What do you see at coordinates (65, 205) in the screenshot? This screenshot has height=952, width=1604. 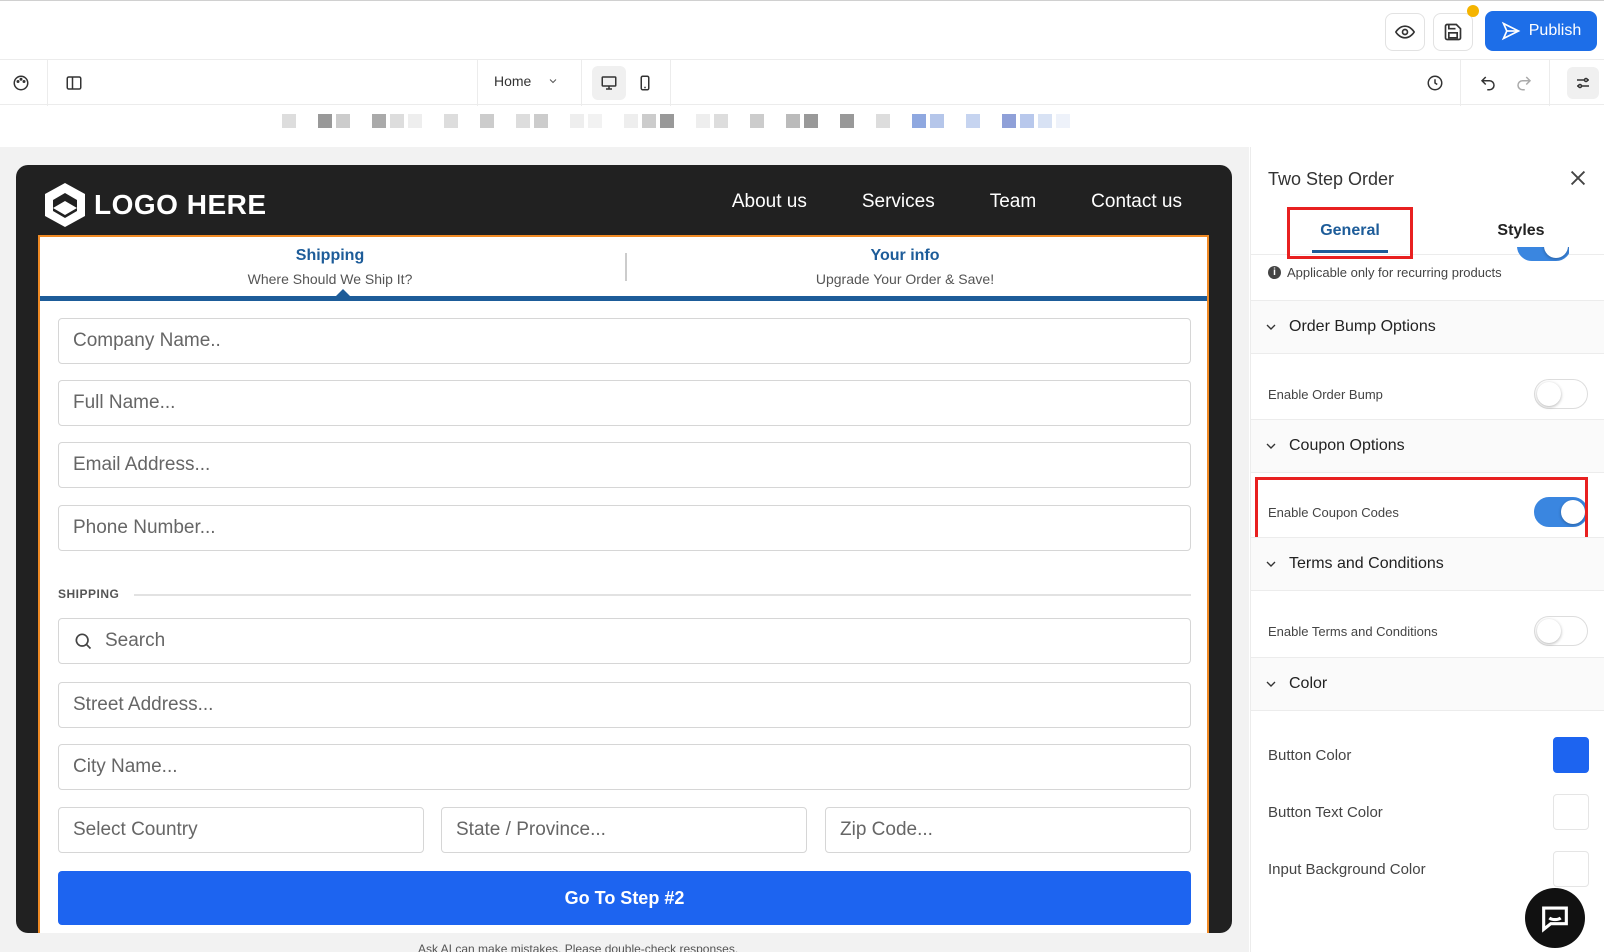 I see `hexagon-logo-icon` at bounding box center [65, 205].